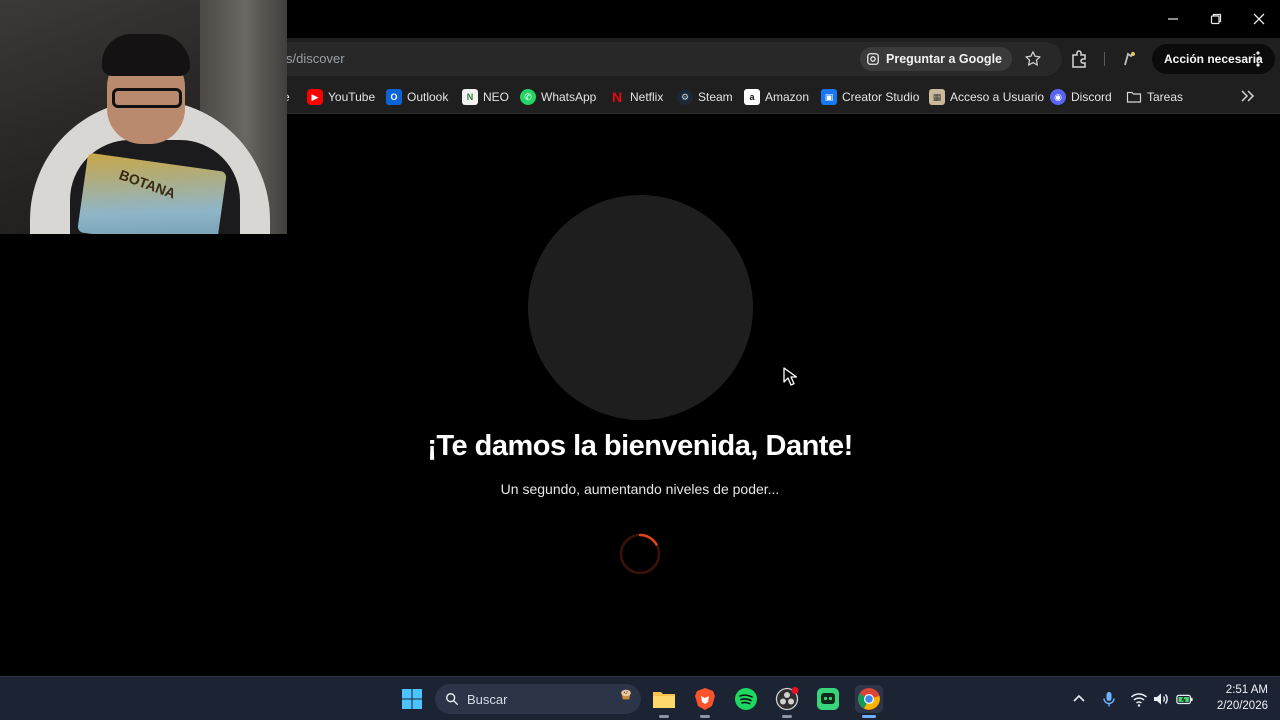 The width and height of the screenshot is (1280, 720). Describe the element at coordinates (997, 97) in the screenshot. I see `bookmark-label: Acceso a Usuario` at that location.